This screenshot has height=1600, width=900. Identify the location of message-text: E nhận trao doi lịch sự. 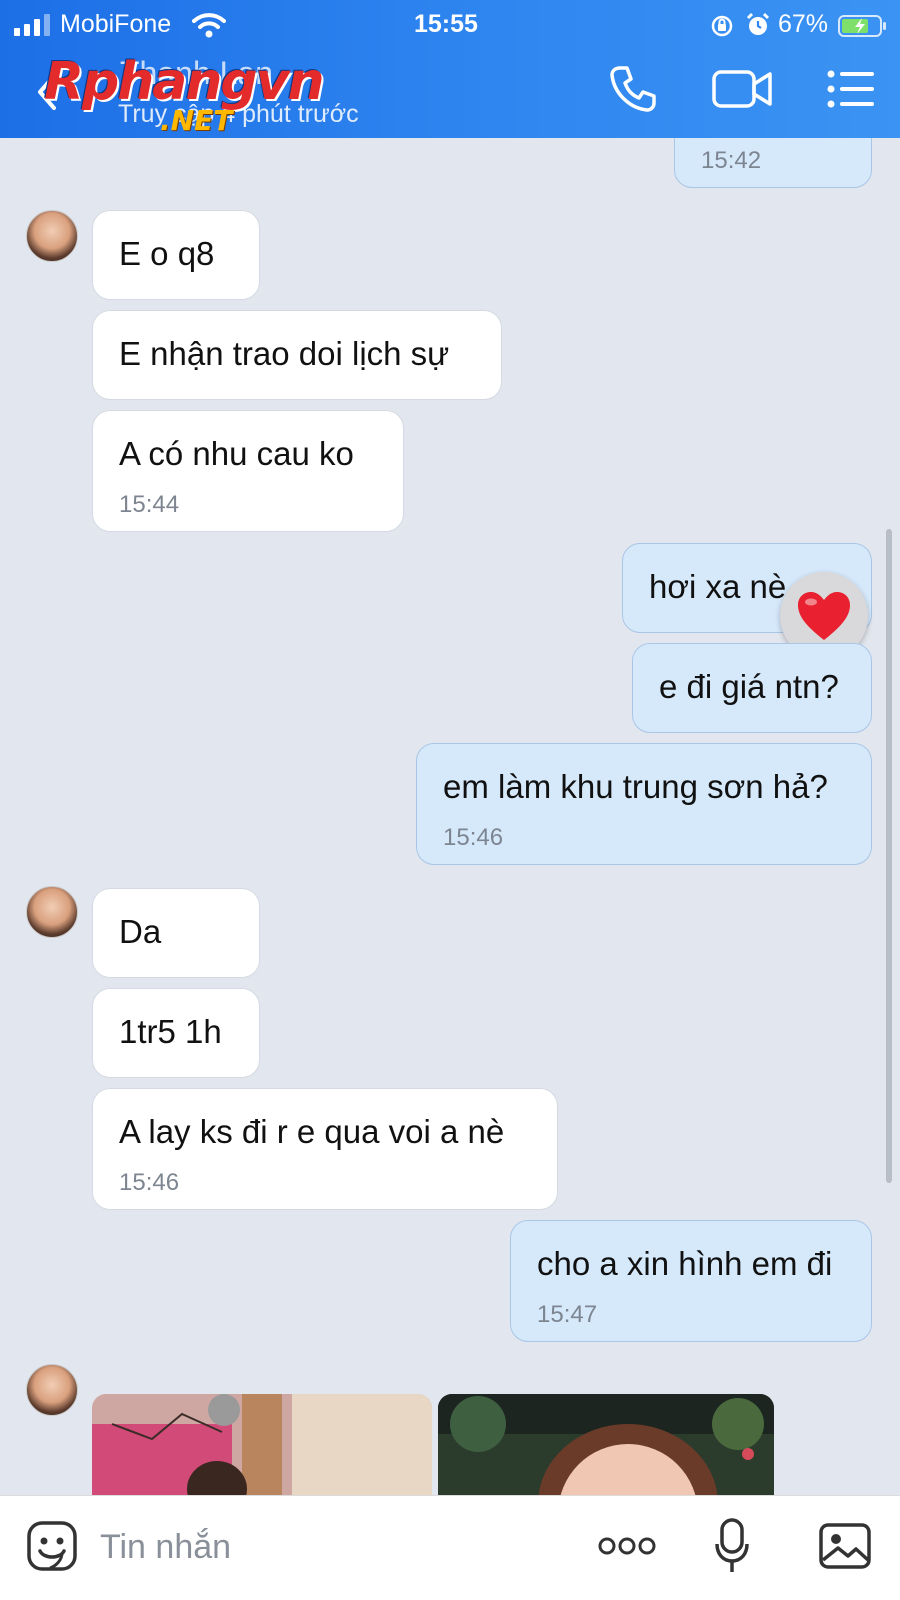
(284, 353).